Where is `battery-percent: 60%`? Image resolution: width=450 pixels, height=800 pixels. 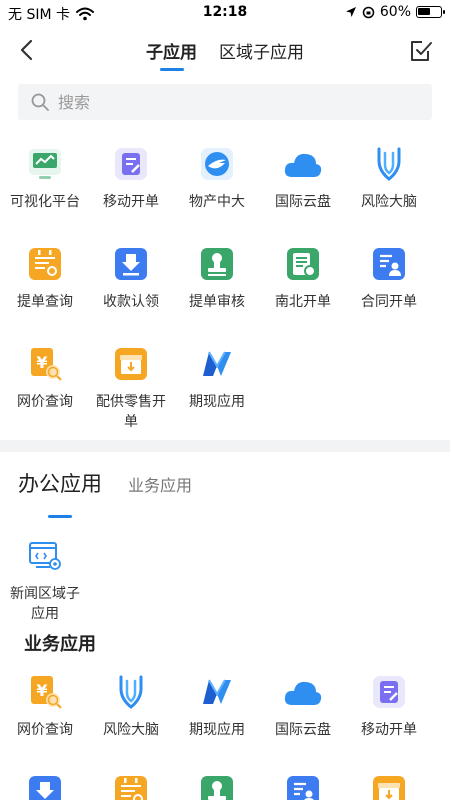 battery-percent: 60% is located at coordinates (395, 12).